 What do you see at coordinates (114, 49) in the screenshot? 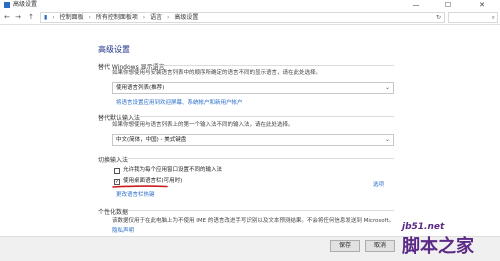
I see `page-title: 高级设置` at bounding box center [114, 49].